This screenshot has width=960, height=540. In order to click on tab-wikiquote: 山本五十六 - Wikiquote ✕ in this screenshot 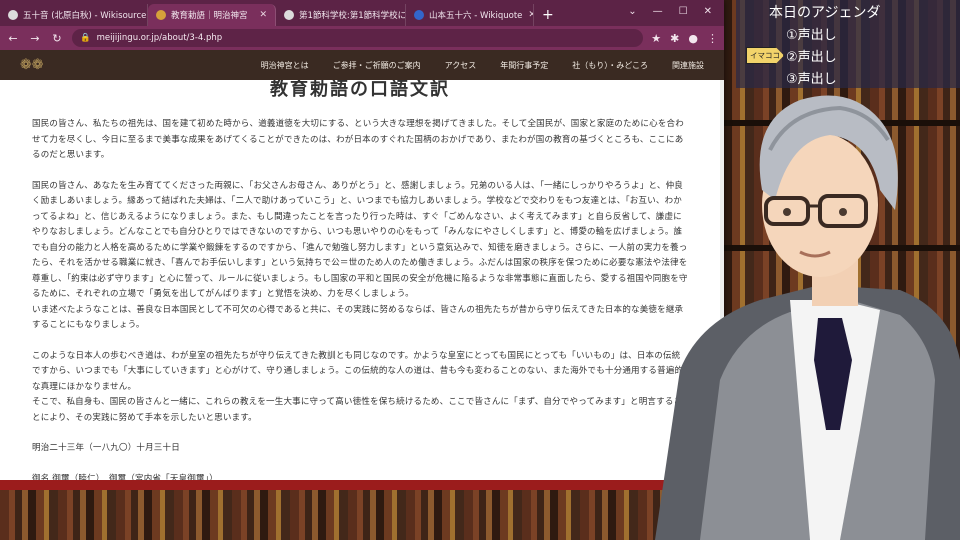, I will do `click(470, 15)`.